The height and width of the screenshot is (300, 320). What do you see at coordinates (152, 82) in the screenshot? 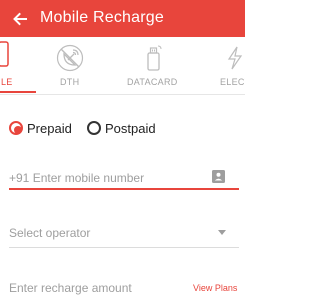
I see `tab-datacard-label: DATACARD` at bounding box center [152, 82].